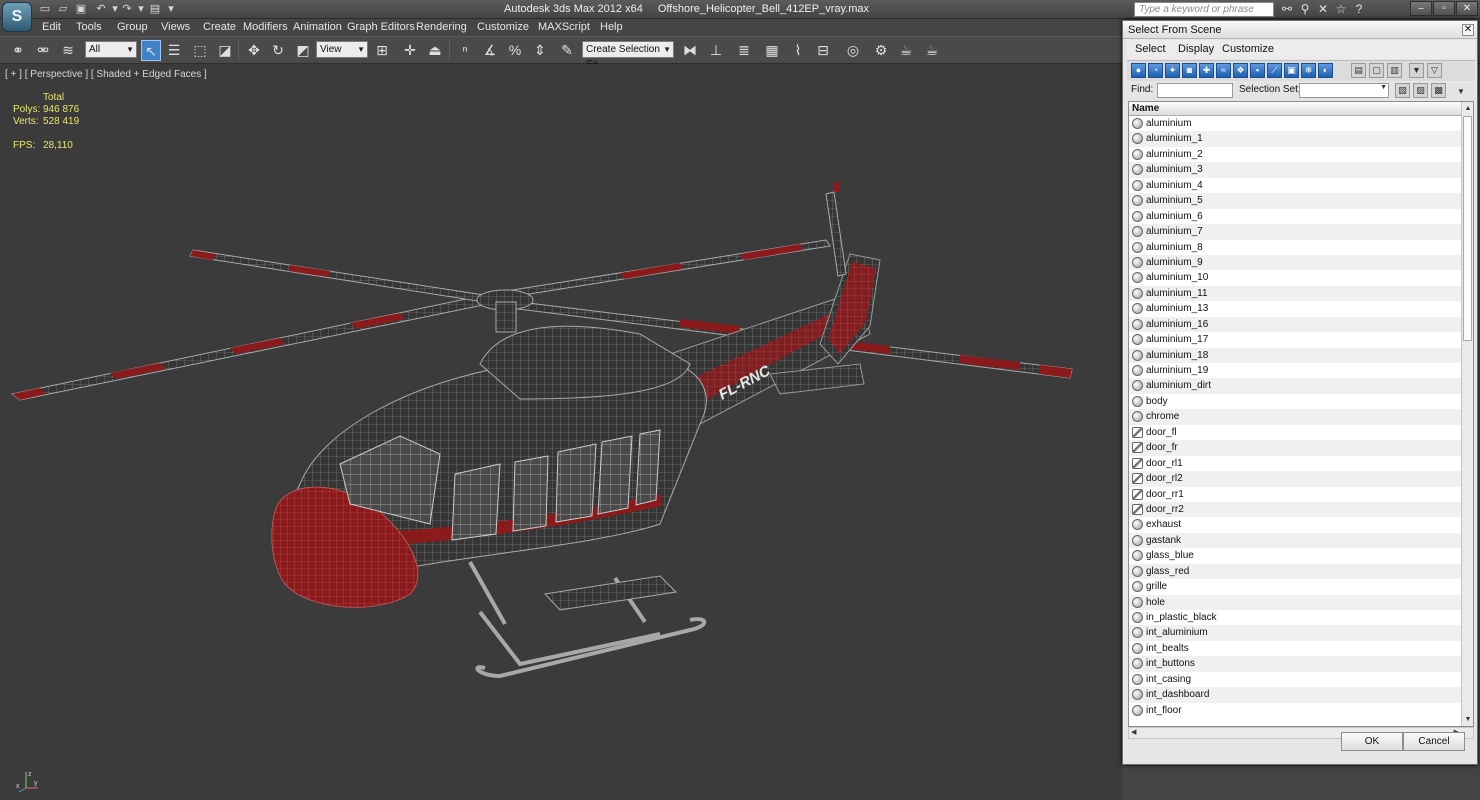 The image size is (1480, 800). I want to click on select-and-move-icon: ✥, so click(254, 50).